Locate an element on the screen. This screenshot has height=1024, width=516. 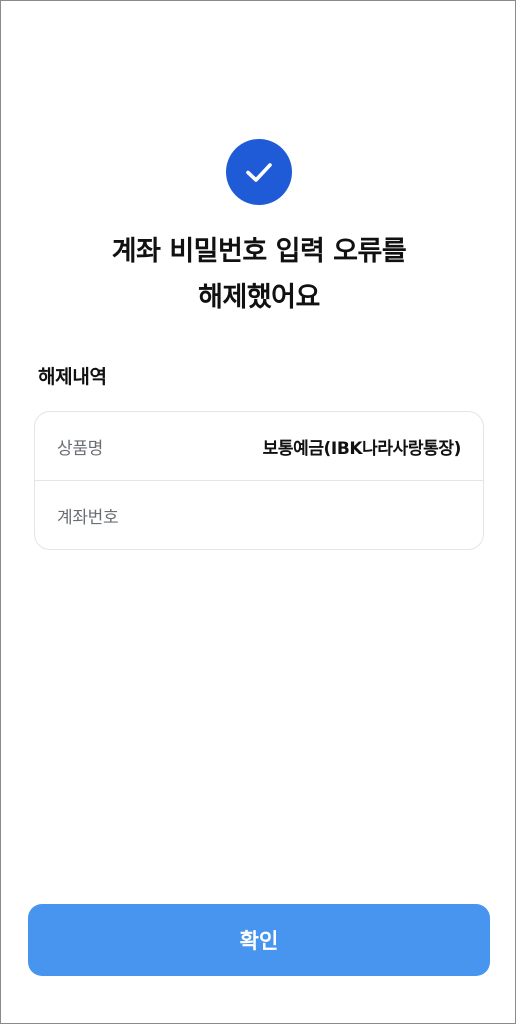
section-label: 해제내역 is located at coordinates (72, 377).